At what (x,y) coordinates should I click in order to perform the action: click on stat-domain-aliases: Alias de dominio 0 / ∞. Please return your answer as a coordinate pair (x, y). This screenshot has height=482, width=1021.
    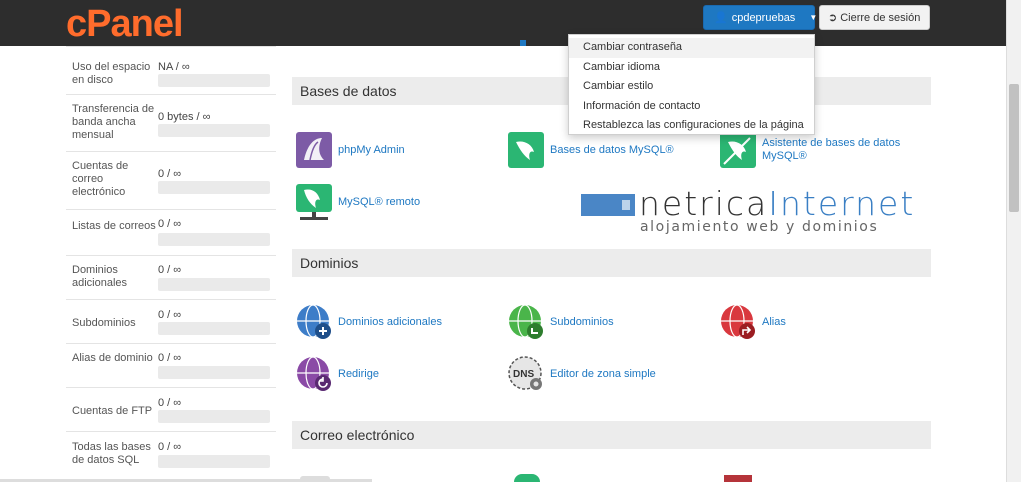
    Looking at the image, I should click on (171, 366).